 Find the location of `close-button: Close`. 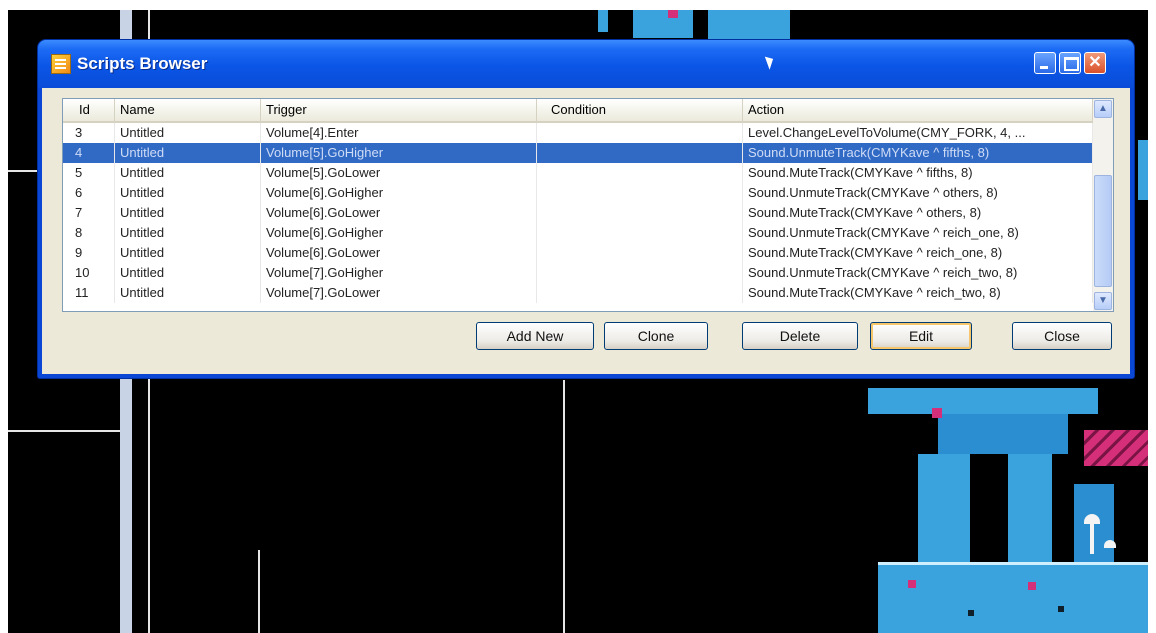

close-button: Close is located at coordinates (1062, 336).